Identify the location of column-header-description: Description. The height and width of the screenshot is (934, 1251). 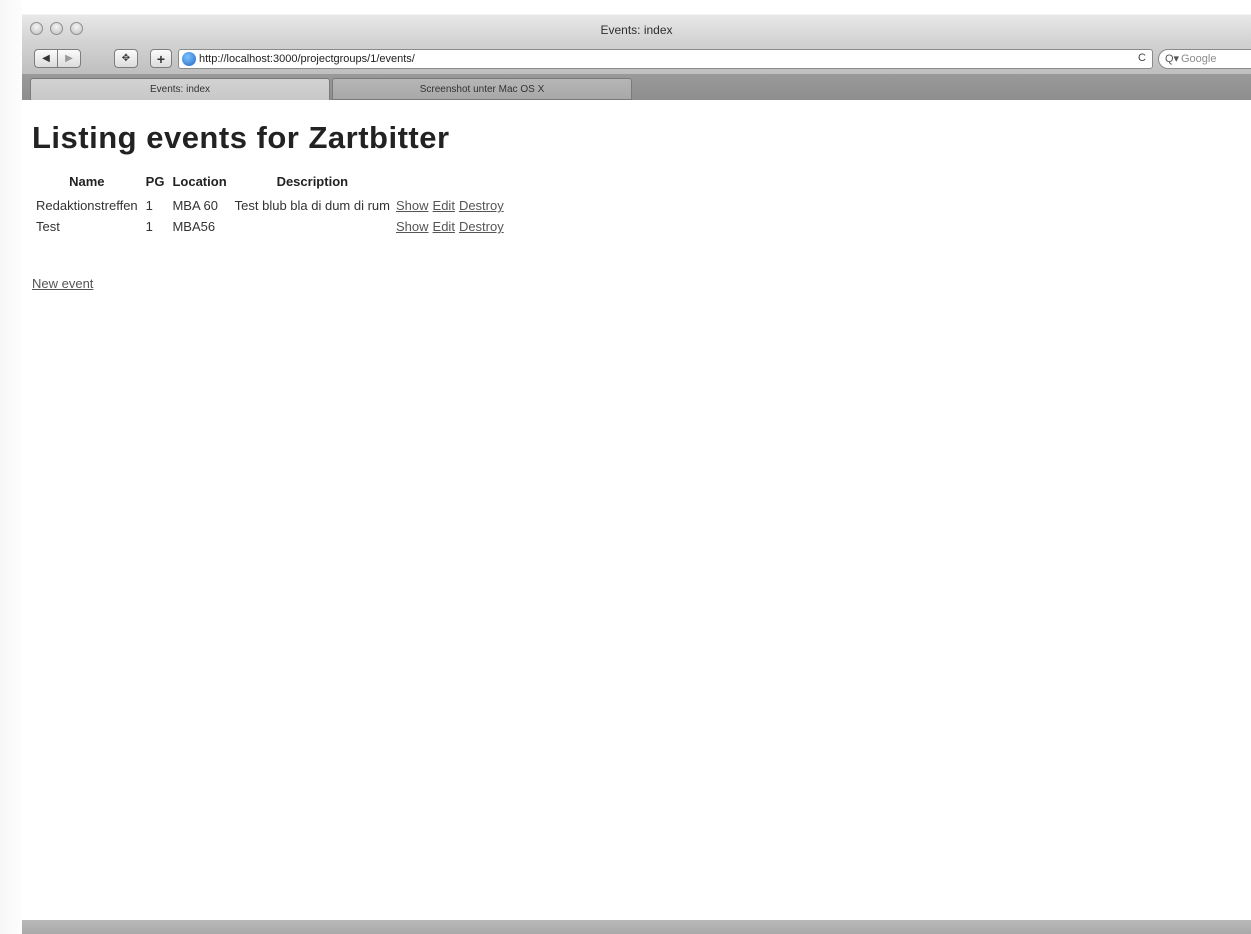
(312, 181).